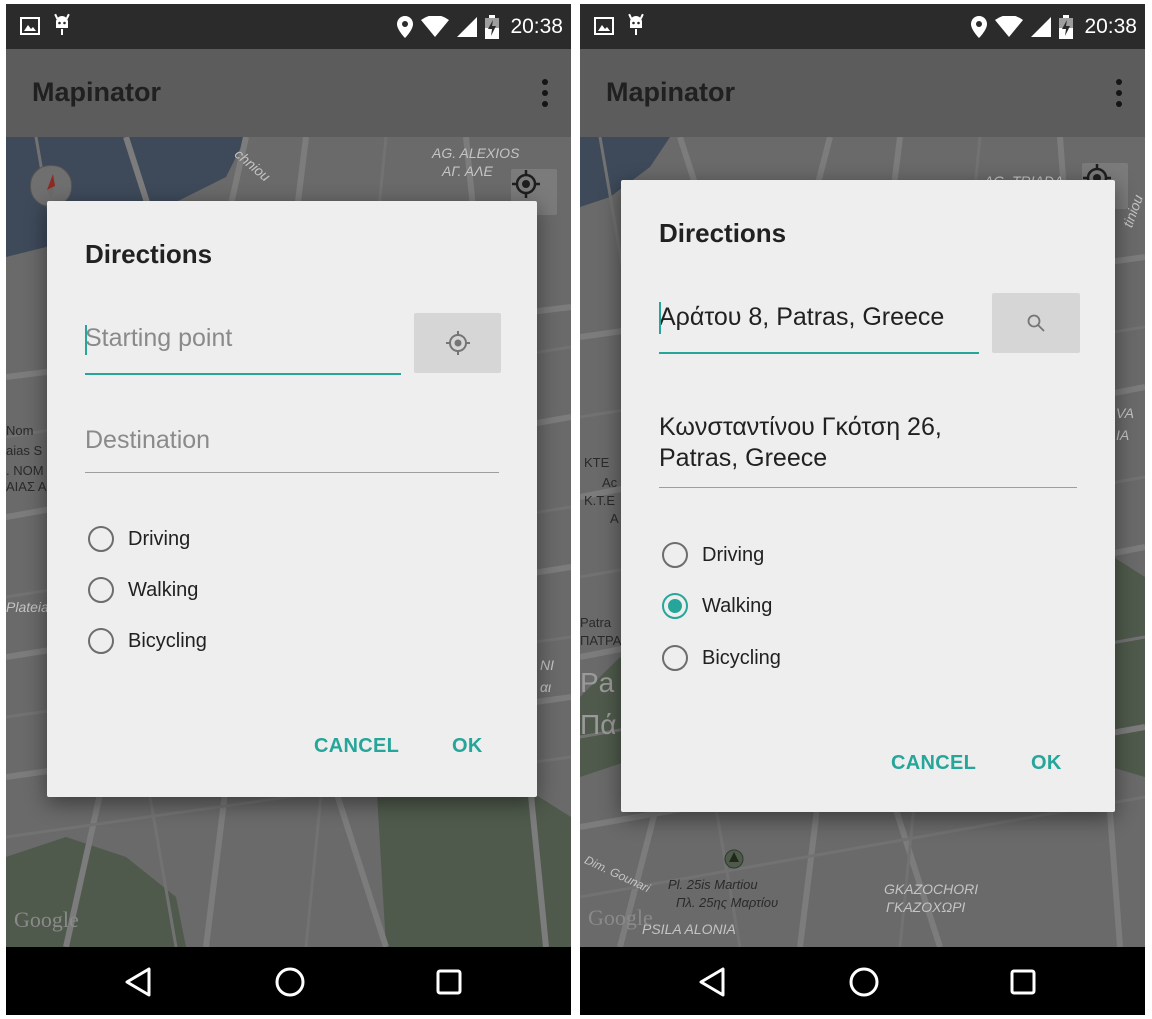  Describe the element at coordinates (597, 462) in the screenshot. I see `map-label: KTE` at that location.